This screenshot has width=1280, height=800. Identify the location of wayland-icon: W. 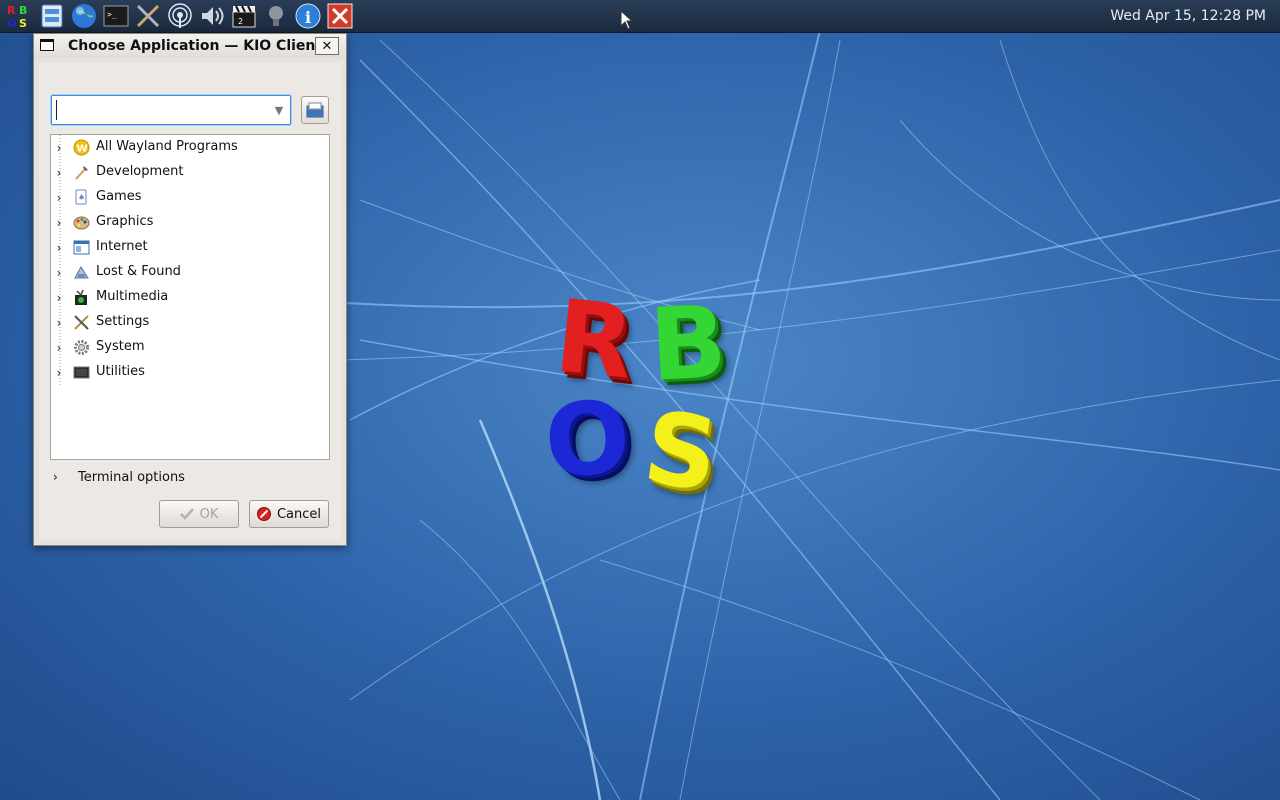
(81, 147).